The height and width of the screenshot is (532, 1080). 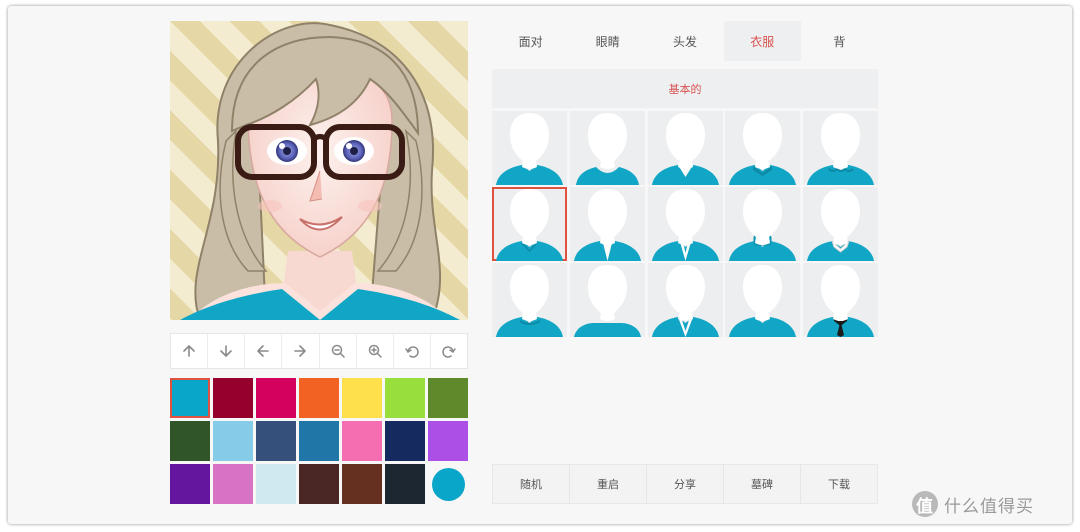 I want to click on clothes-option-vneck, so click(x=685, y=148).